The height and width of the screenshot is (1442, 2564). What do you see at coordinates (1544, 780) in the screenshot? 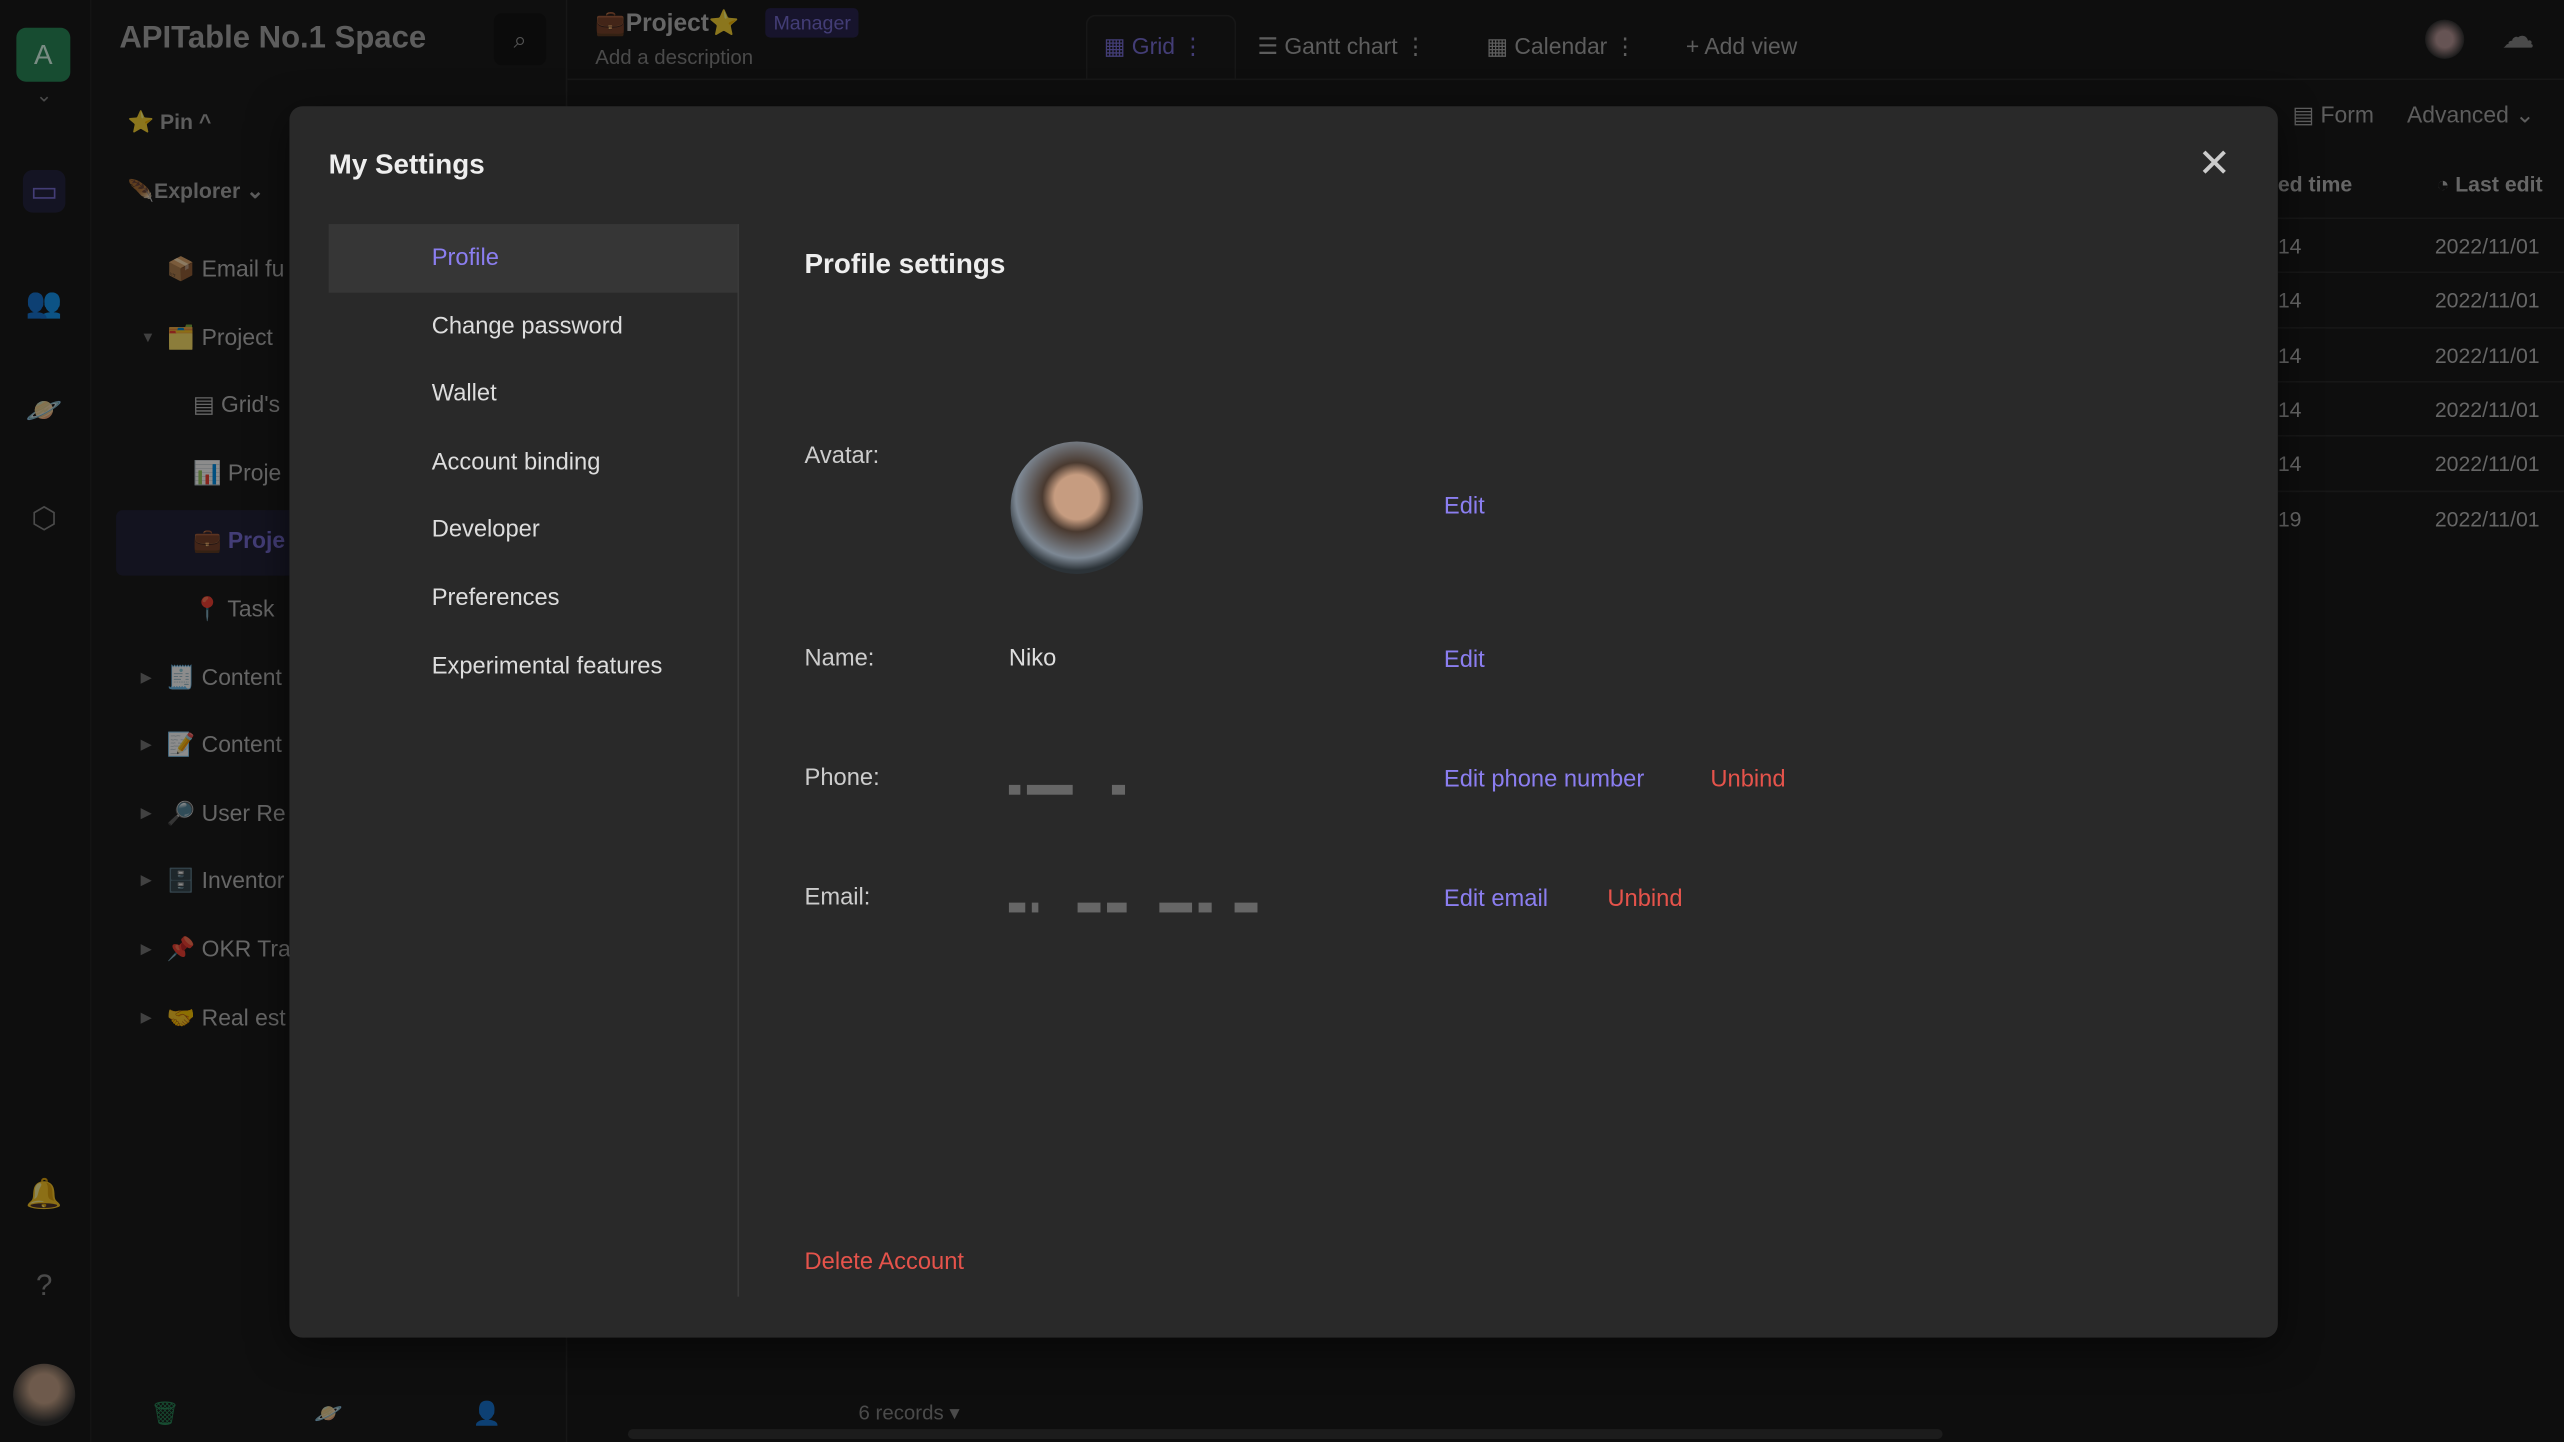
I see `edit-phone-link: Edit phone number` at bounding box center [1544, 780].